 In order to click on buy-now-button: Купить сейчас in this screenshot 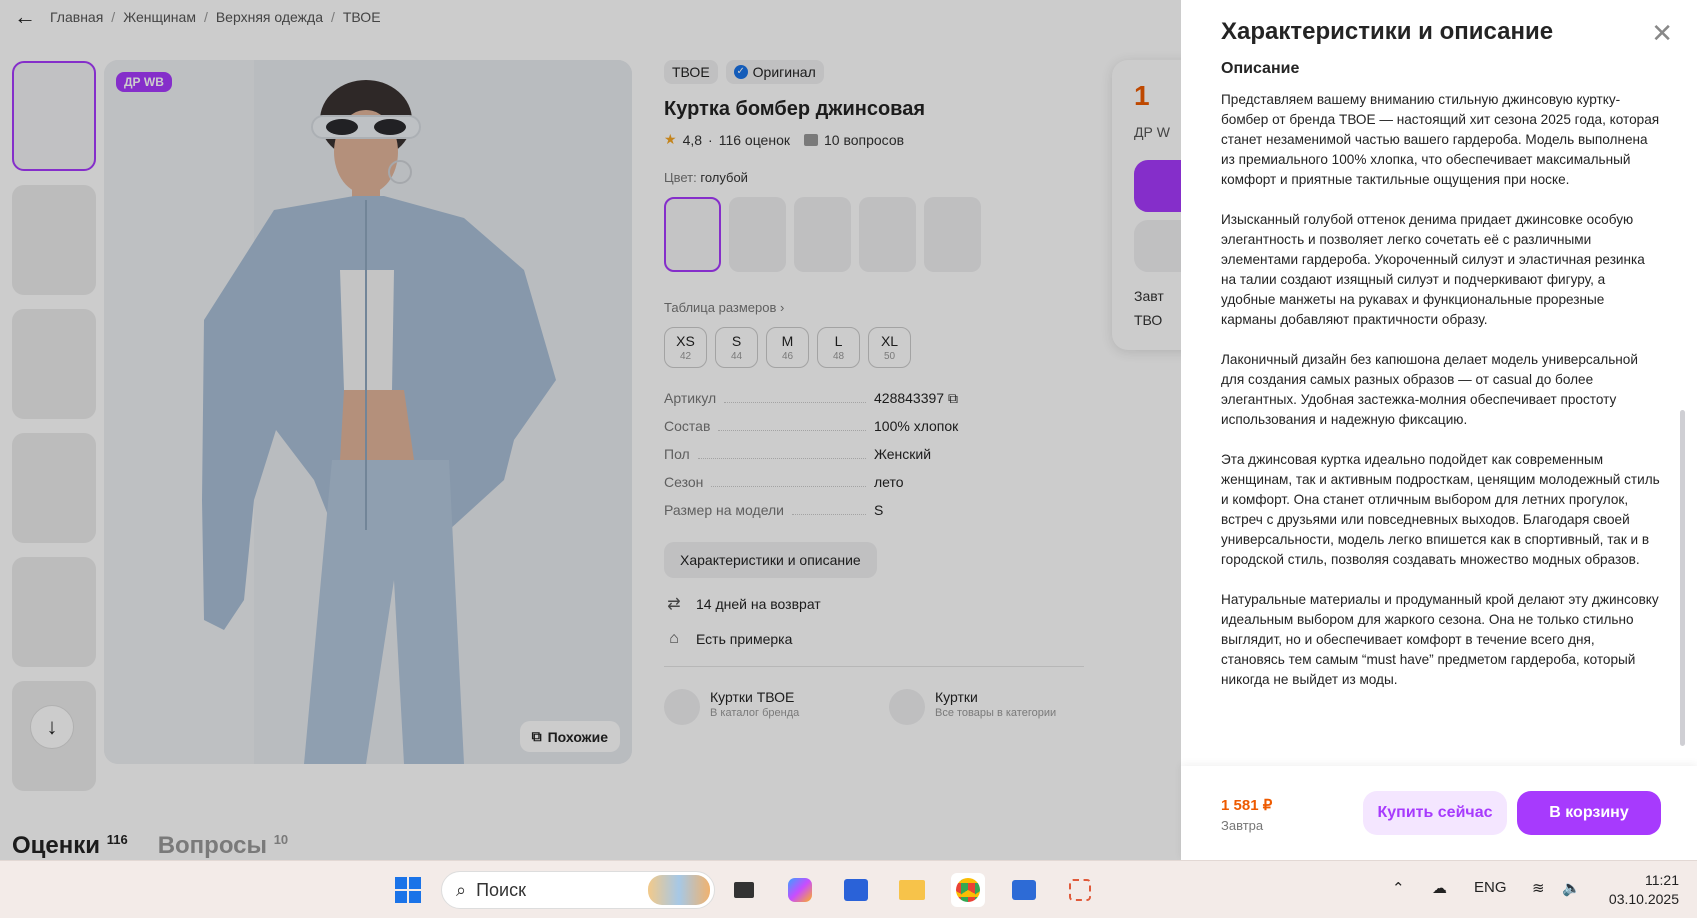, I will do `click(1435, 813)`.